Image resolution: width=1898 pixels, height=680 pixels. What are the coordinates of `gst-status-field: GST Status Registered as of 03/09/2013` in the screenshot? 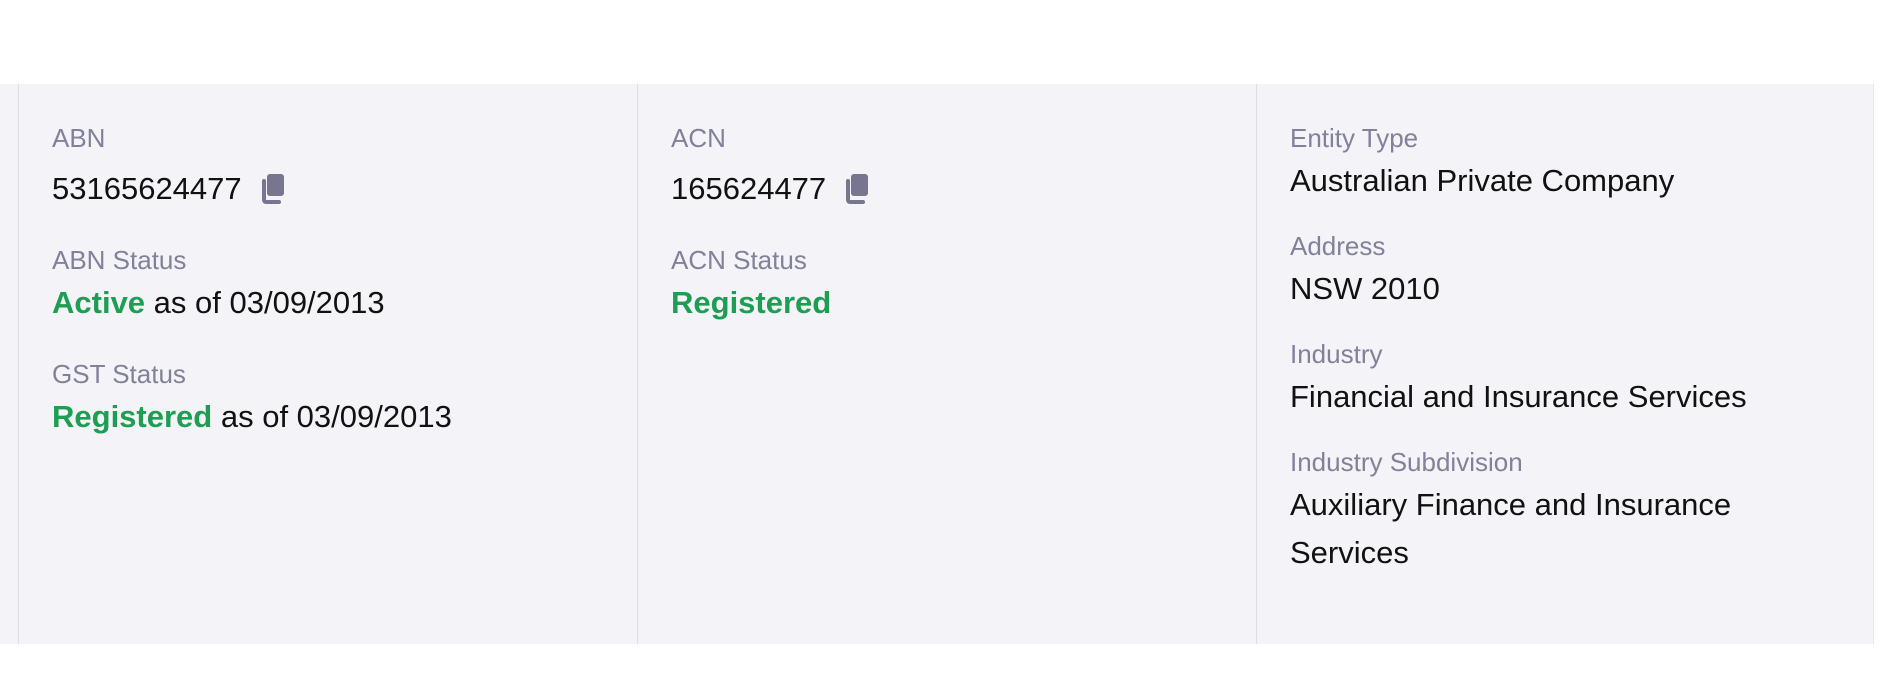 It's located at (344, 399).